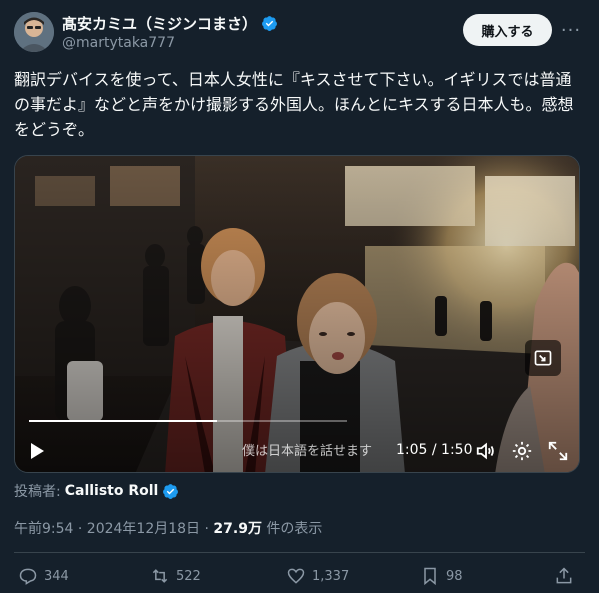 The height and width of the screenshot is (593, 599). I want to click on author-name-text: 髙安カミユ（ミジンコまさ）, so click(160, 24).